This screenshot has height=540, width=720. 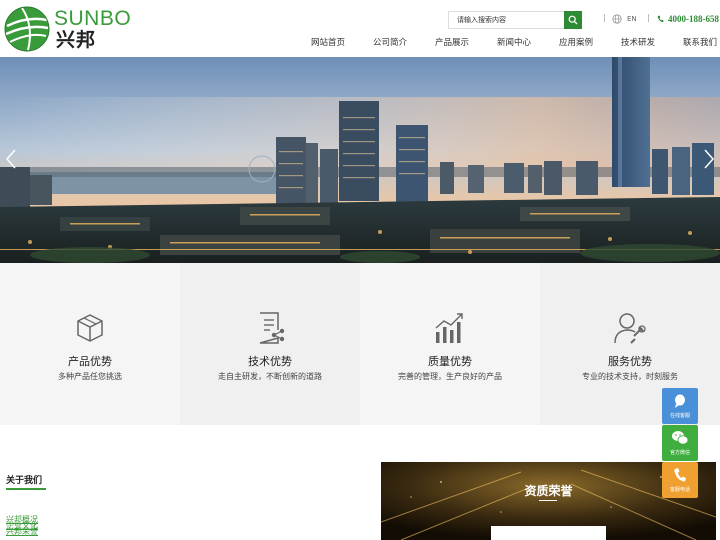 What do you see at coordinates (24, 481) in the screenshot?
I see `about-section-title: 关于我们` at bounding box center [24, 481].